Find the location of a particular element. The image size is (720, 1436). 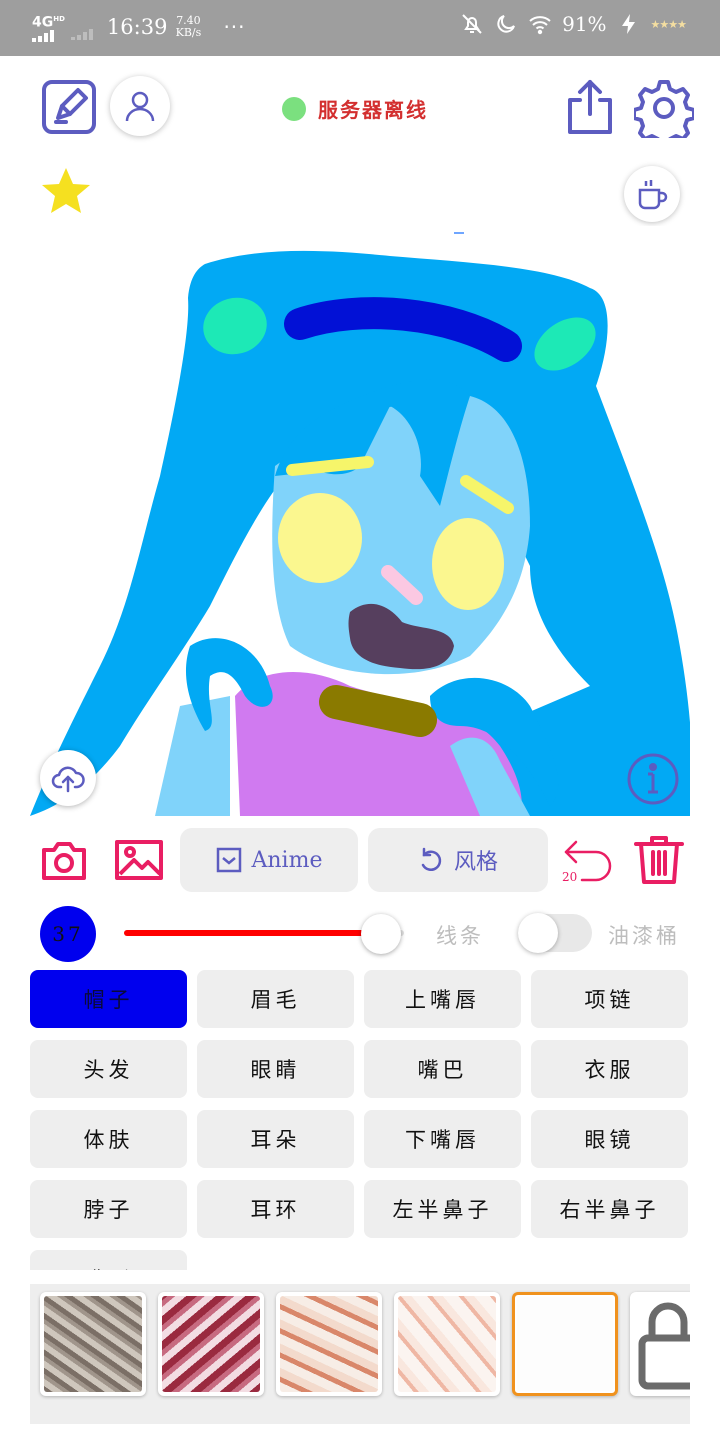

settings-gear-icon is located at coordinates (664, 108).